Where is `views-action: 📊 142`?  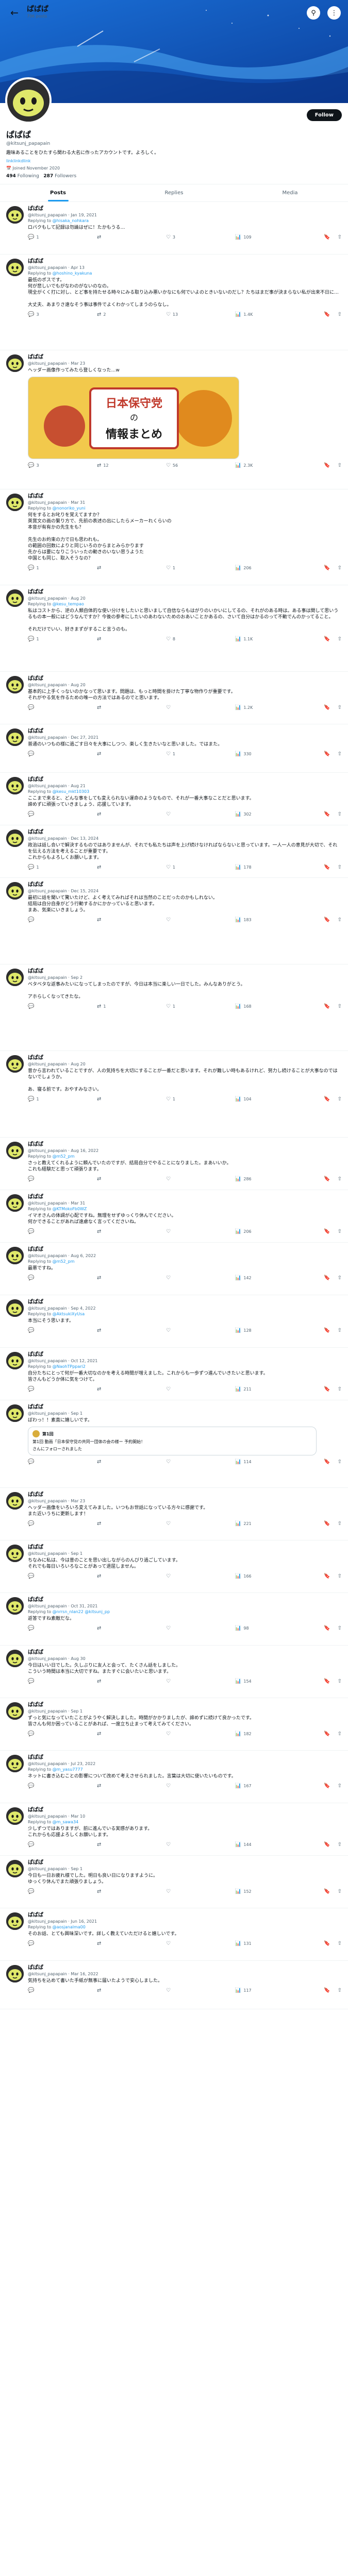
views-action: 📊 142 is located at coordinates (269, 1278).